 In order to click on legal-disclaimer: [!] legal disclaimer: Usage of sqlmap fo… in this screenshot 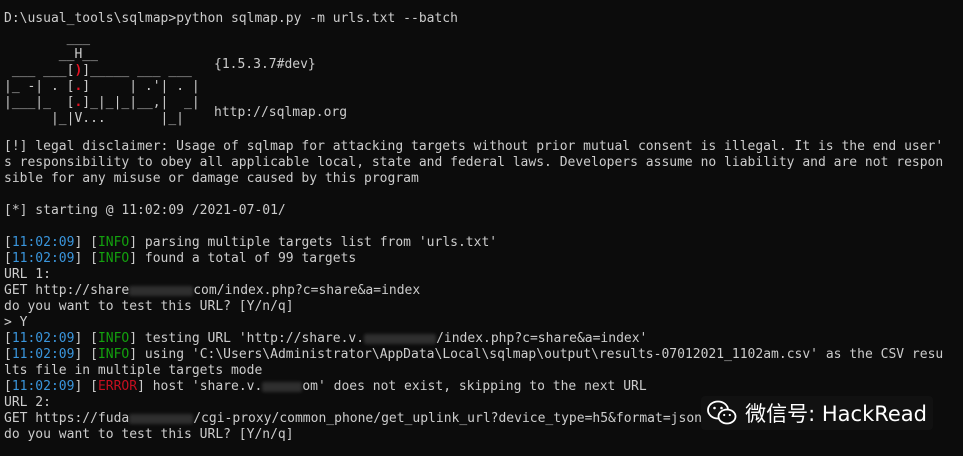, I will do `click(474, 162)`.